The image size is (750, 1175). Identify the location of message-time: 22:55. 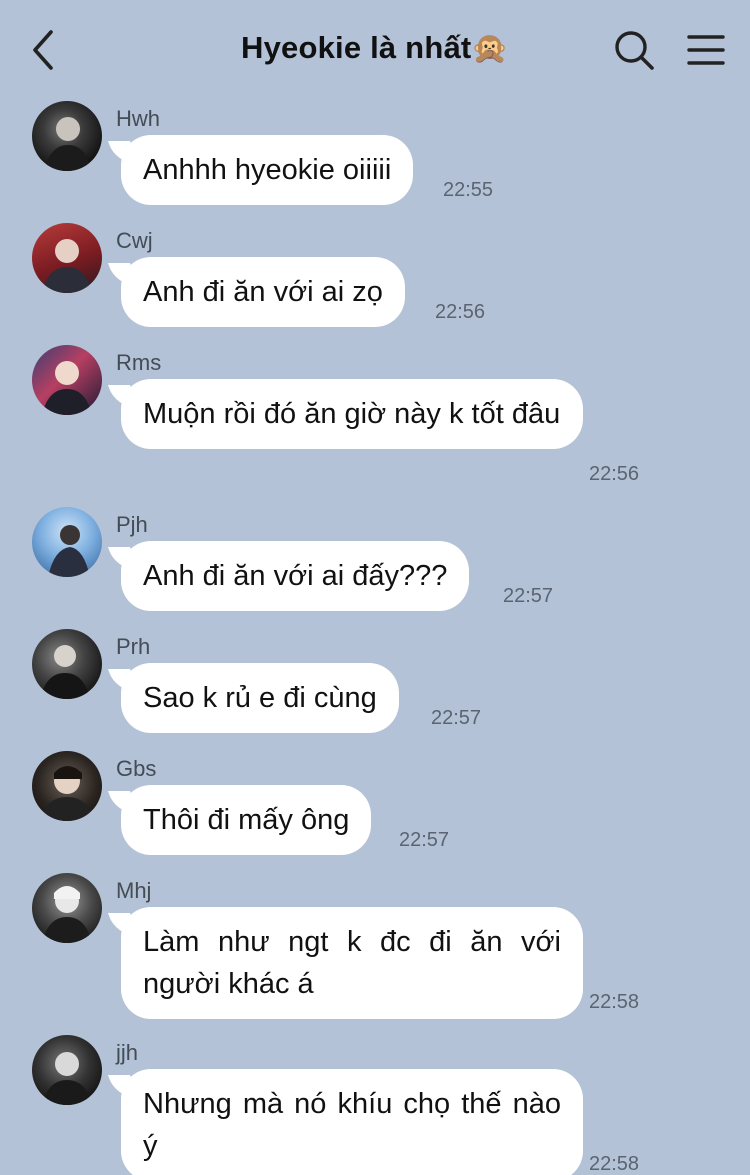
(468, 190).